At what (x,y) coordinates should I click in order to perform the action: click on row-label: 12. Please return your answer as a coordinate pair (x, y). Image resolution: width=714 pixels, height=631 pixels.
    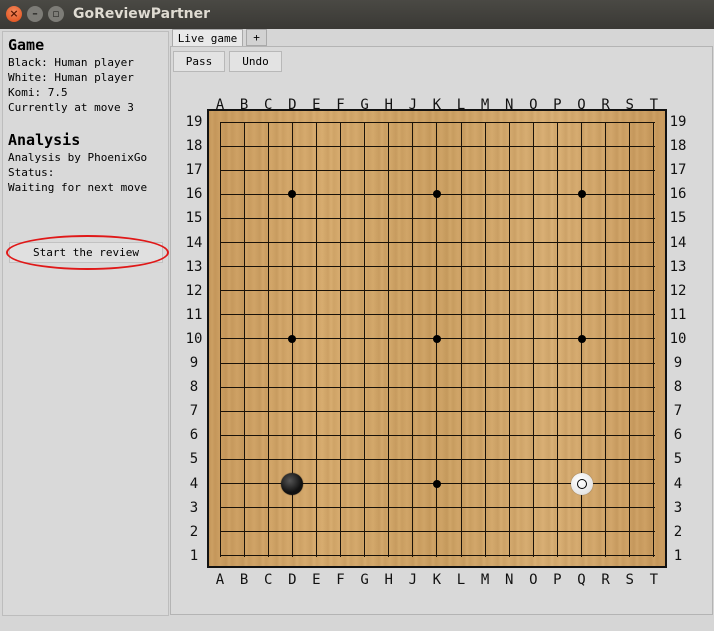
    Looking at the image, I should click on (194, 290).